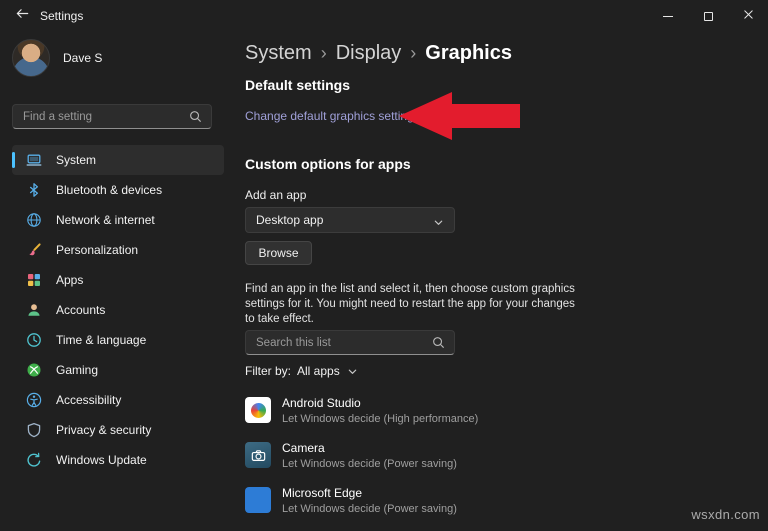  Describe the element at coordinates (34, 220) in the screenshot. I see `globe-icon` at that location.